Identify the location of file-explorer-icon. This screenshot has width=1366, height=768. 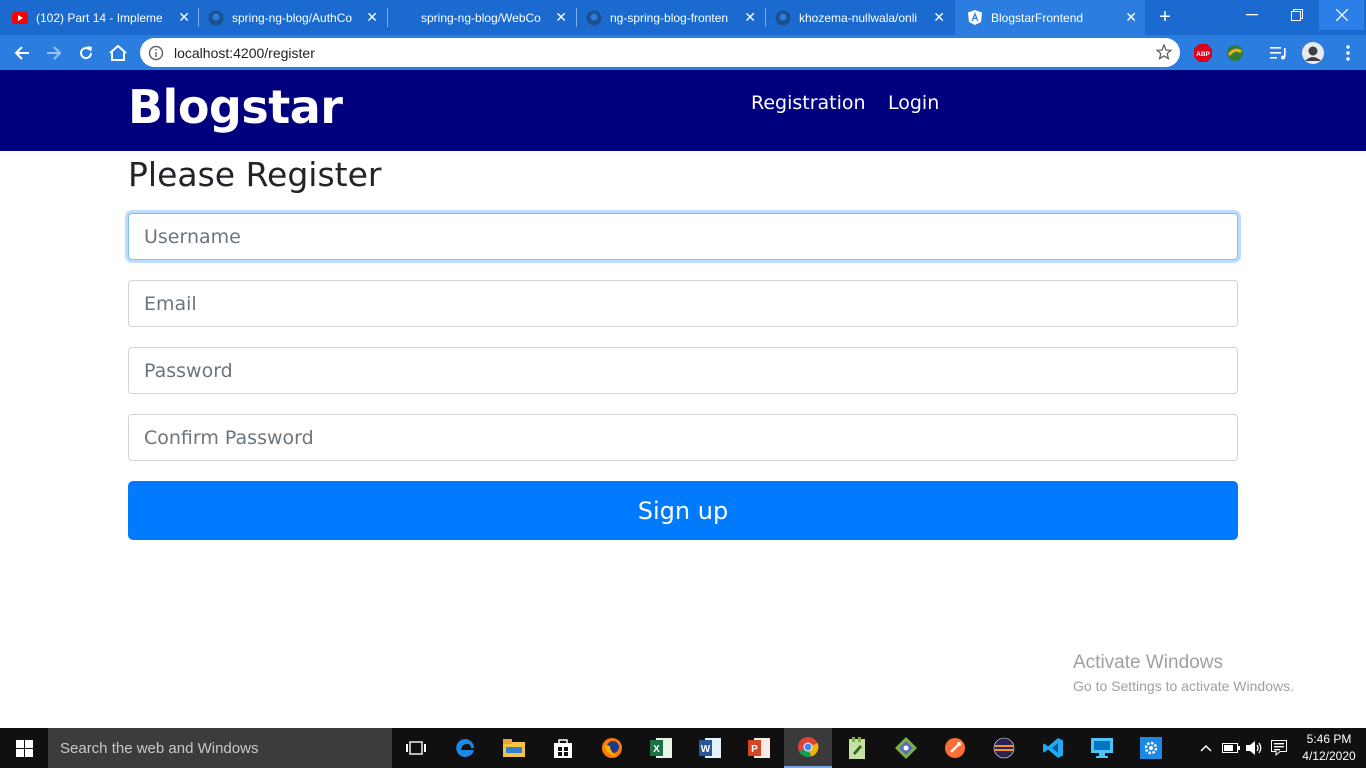
(514, 748).